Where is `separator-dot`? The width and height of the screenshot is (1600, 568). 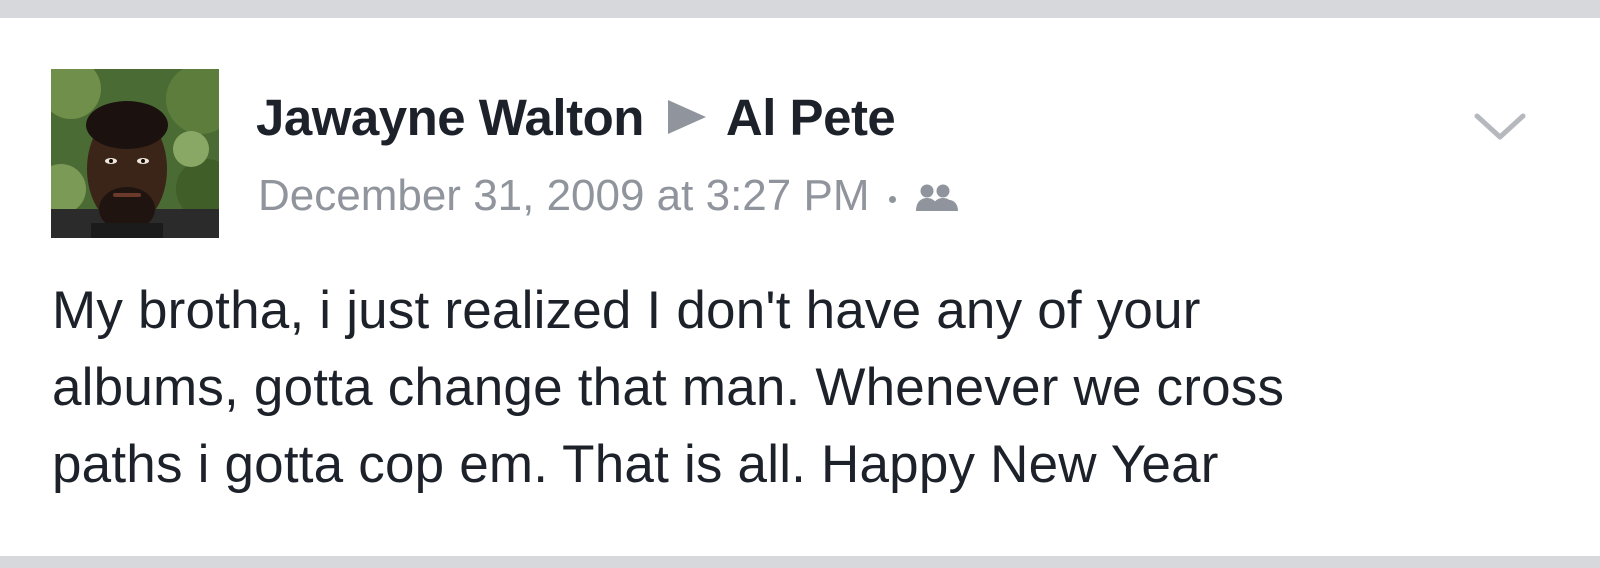
separator-dot is located at coordinates (893, 199).